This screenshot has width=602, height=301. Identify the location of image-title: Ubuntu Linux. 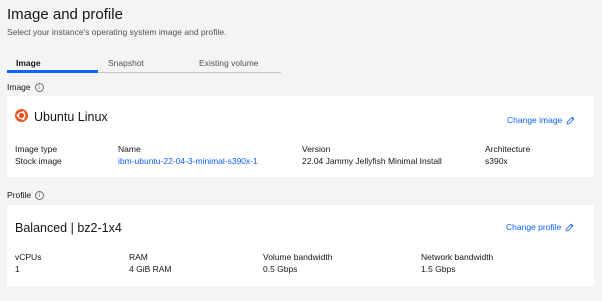
(71, 117).